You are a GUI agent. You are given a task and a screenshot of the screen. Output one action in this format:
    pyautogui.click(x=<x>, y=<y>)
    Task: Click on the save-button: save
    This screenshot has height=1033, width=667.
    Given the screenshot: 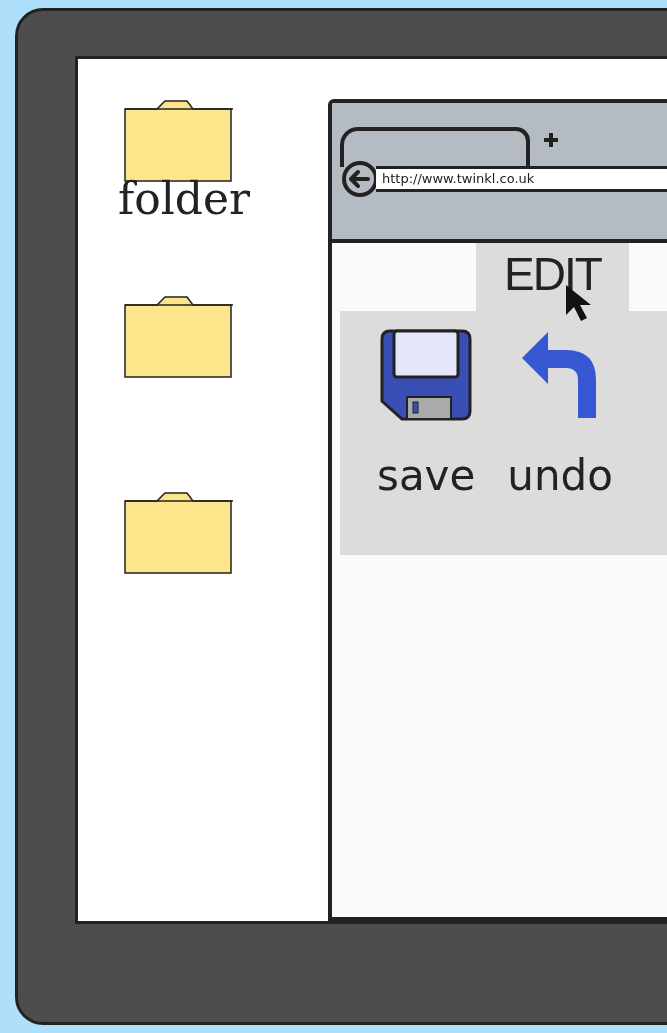 What is the action you would take?
    pyautogui.click(x=426, y=413)
    